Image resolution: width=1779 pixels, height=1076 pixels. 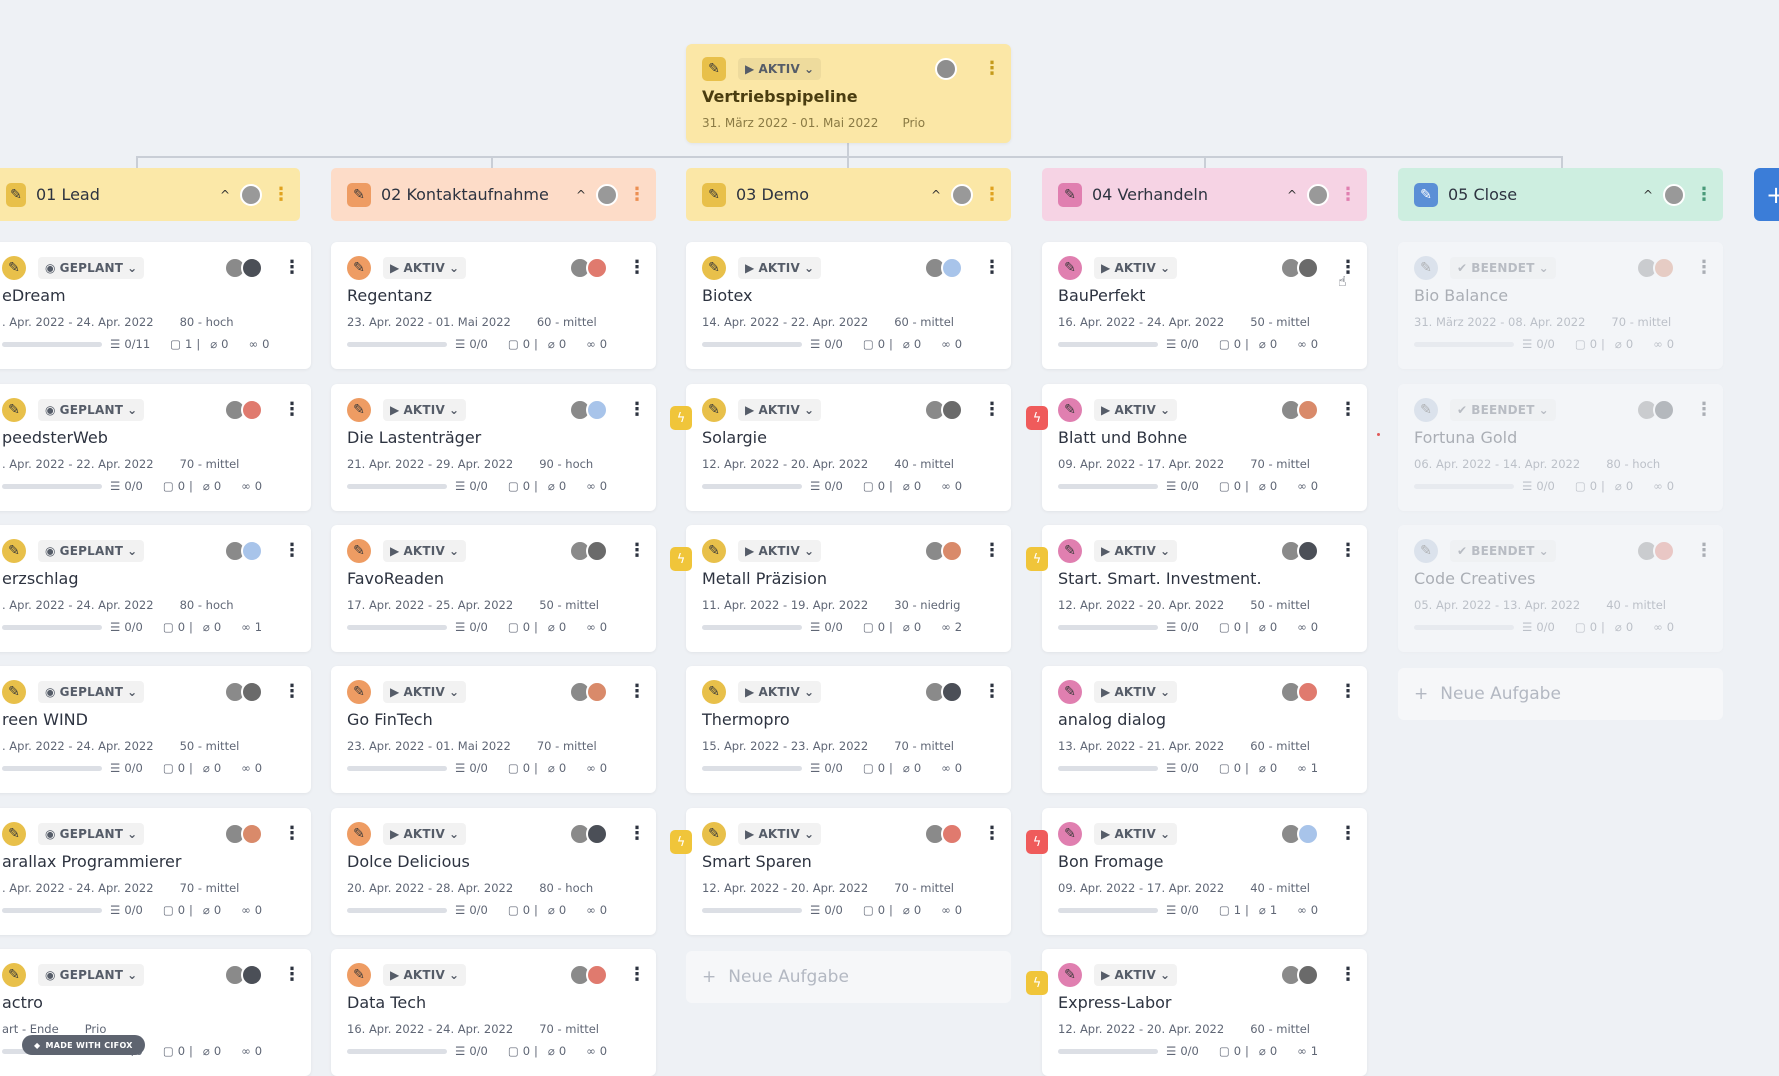 What do you see at coordinates (150, 194) in the screenshot?
I see `column-header-lead: ✎ 01 Lead ^ ⋮` at bounding box center [150, 194].